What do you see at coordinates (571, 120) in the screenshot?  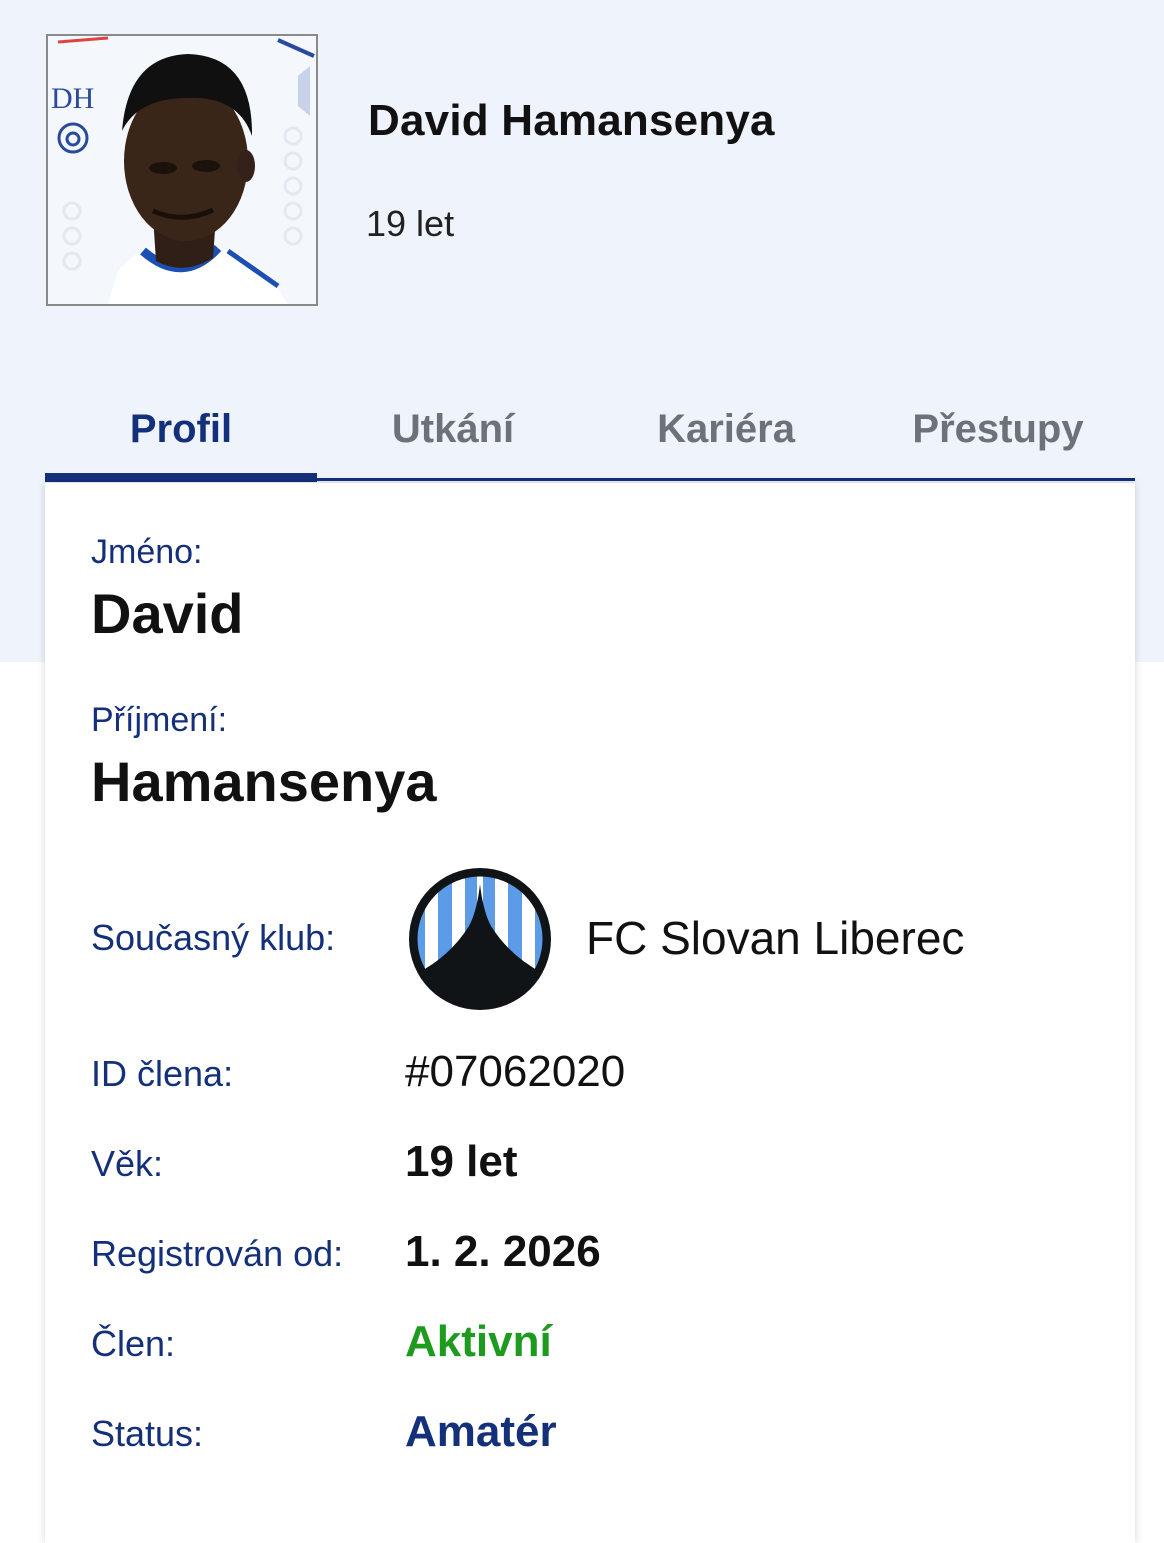 I see `player-name: David Hamansenya` at bounding box center [571, 120].